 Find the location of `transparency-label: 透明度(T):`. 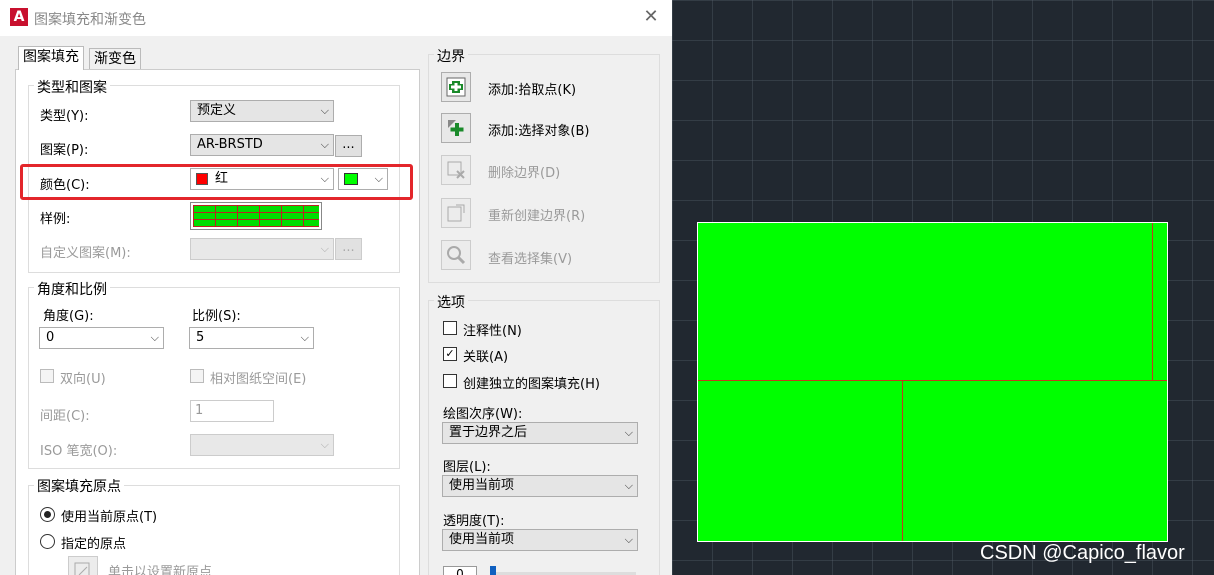

transparency-label: 透明度(T): is located at coordinates (474, 521).